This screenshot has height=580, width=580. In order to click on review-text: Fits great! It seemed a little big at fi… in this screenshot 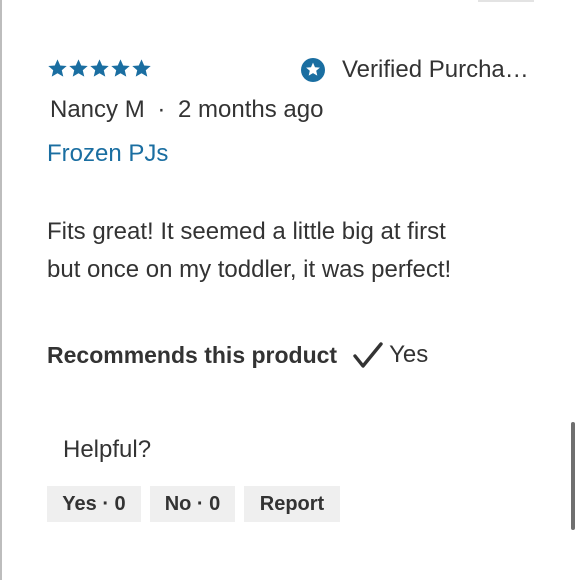, I will do `click(282, 251)`.